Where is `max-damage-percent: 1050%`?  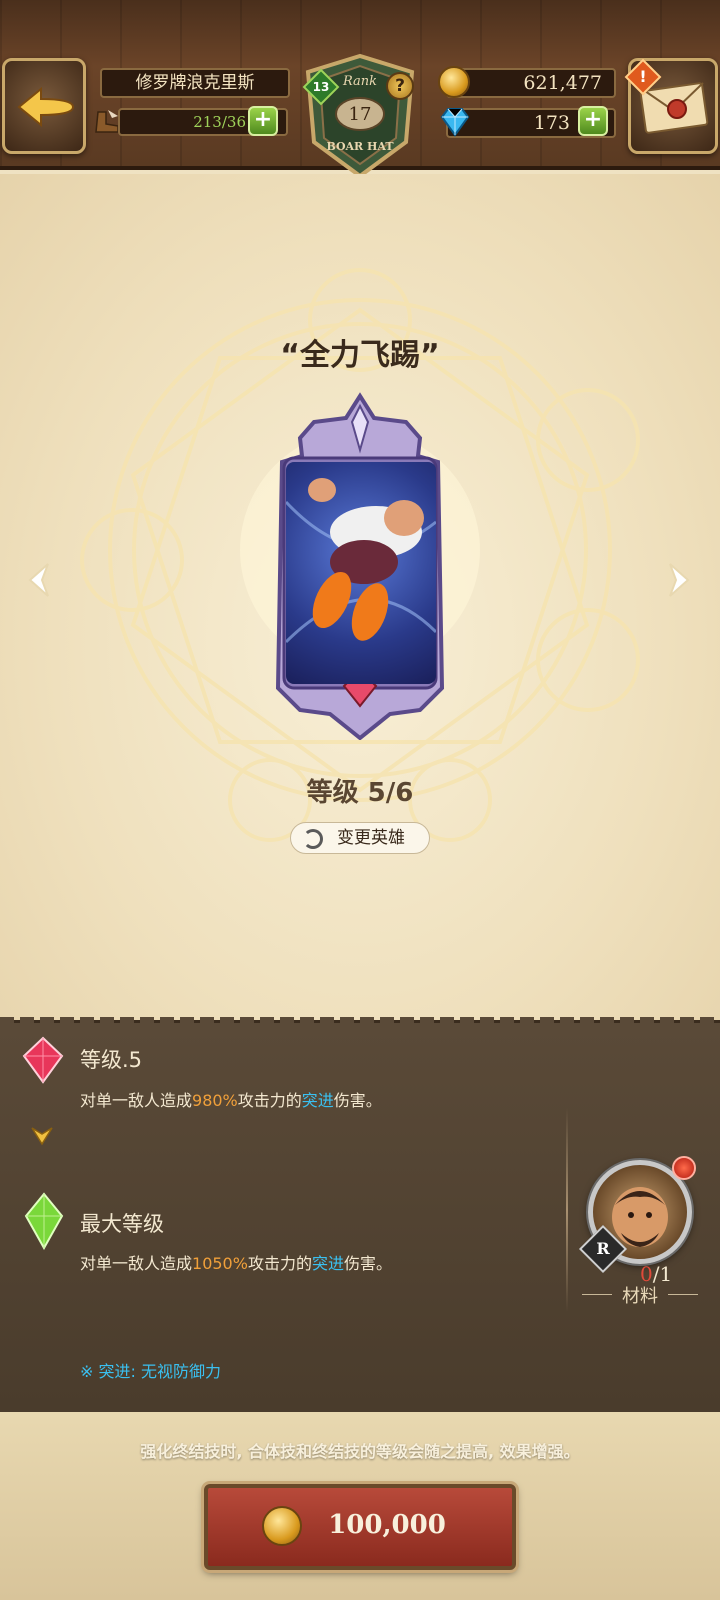
max-damage-percent: 1050% is located at coordinates (220, 1263).